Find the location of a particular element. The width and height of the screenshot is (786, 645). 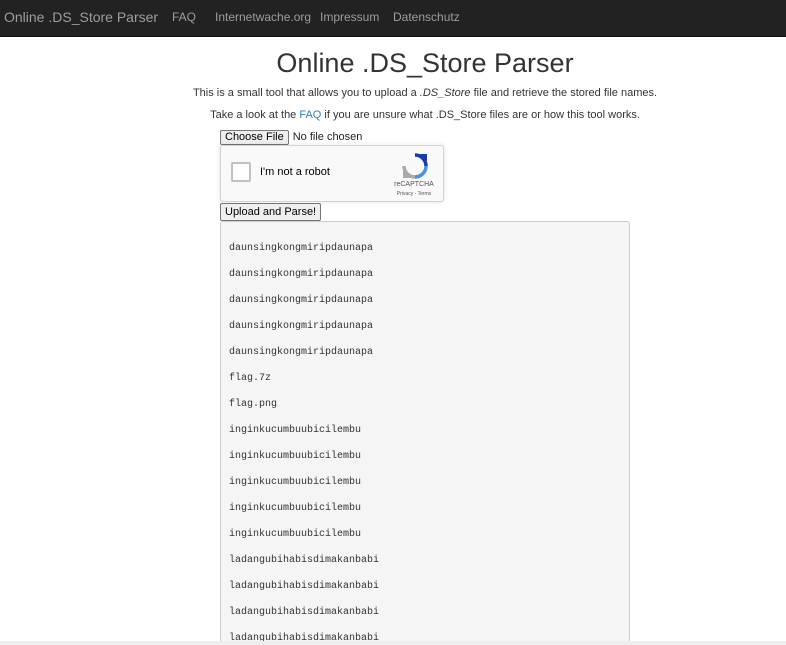

nav-link-impressum: Impressum is located at coordinates (349, 17).